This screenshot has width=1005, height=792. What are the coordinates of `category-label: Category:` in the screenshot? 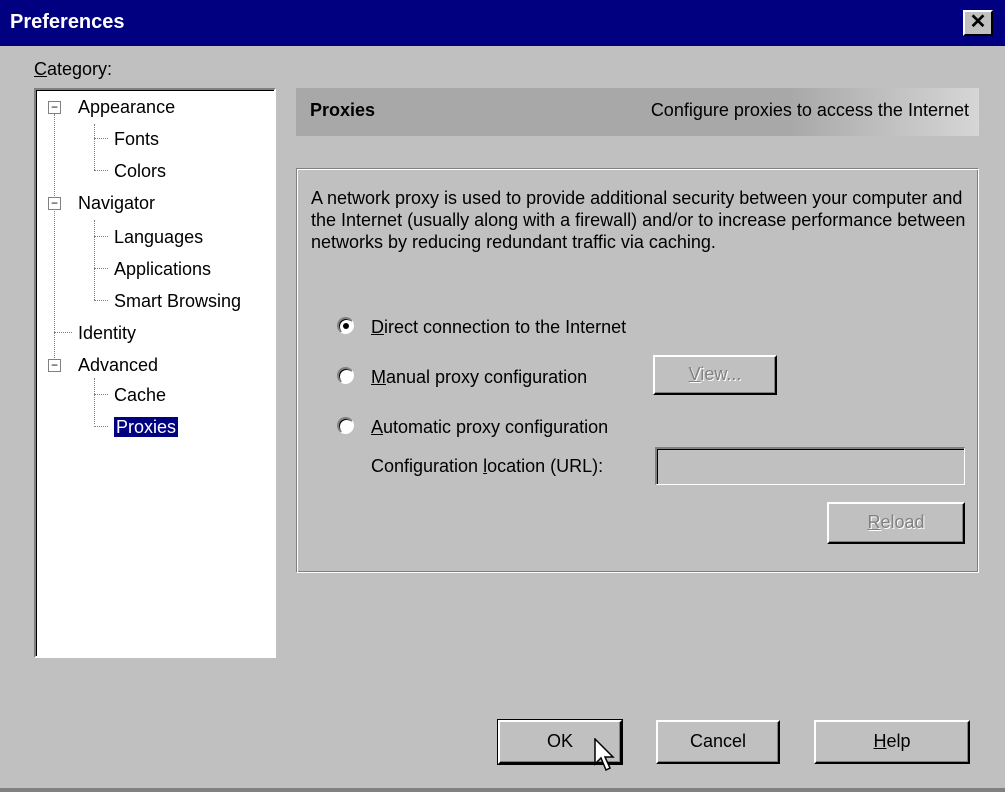 It's located at (73, 69).